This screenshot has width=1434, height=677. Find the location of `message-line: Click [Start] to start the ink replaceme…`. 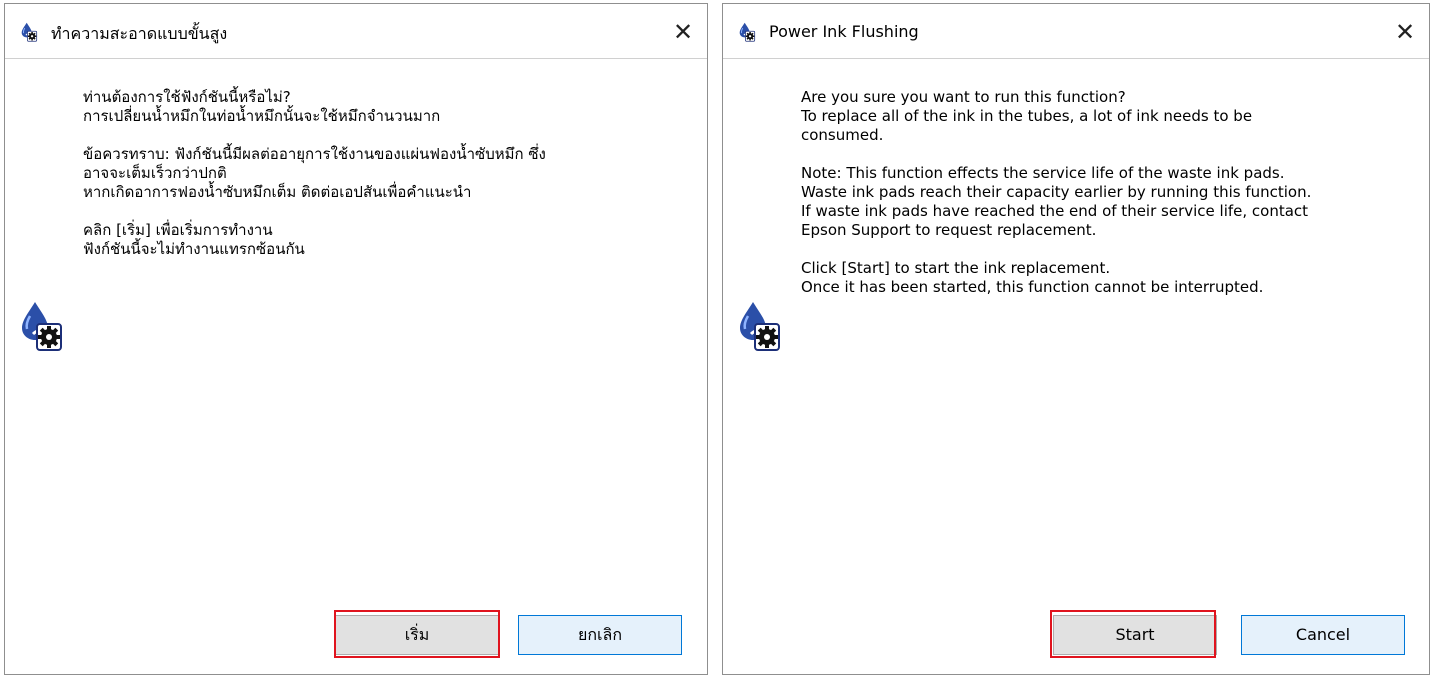

message-line: Click [Start] to start the ink replaceme… is located at coordinates (956, 268).